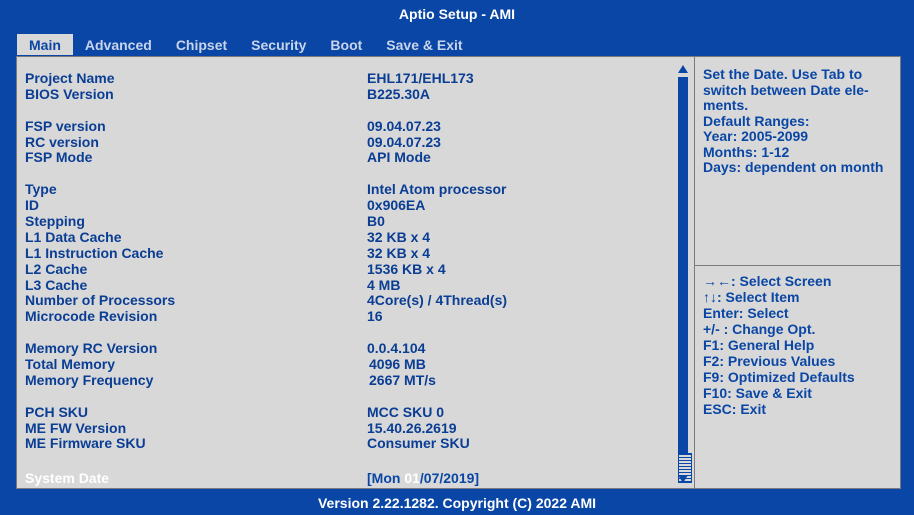 The image size is (914, 515). Describe the element at coordinates (793, 167) in the screenshot. I see `help-line: Days: dependent on month` at that location.